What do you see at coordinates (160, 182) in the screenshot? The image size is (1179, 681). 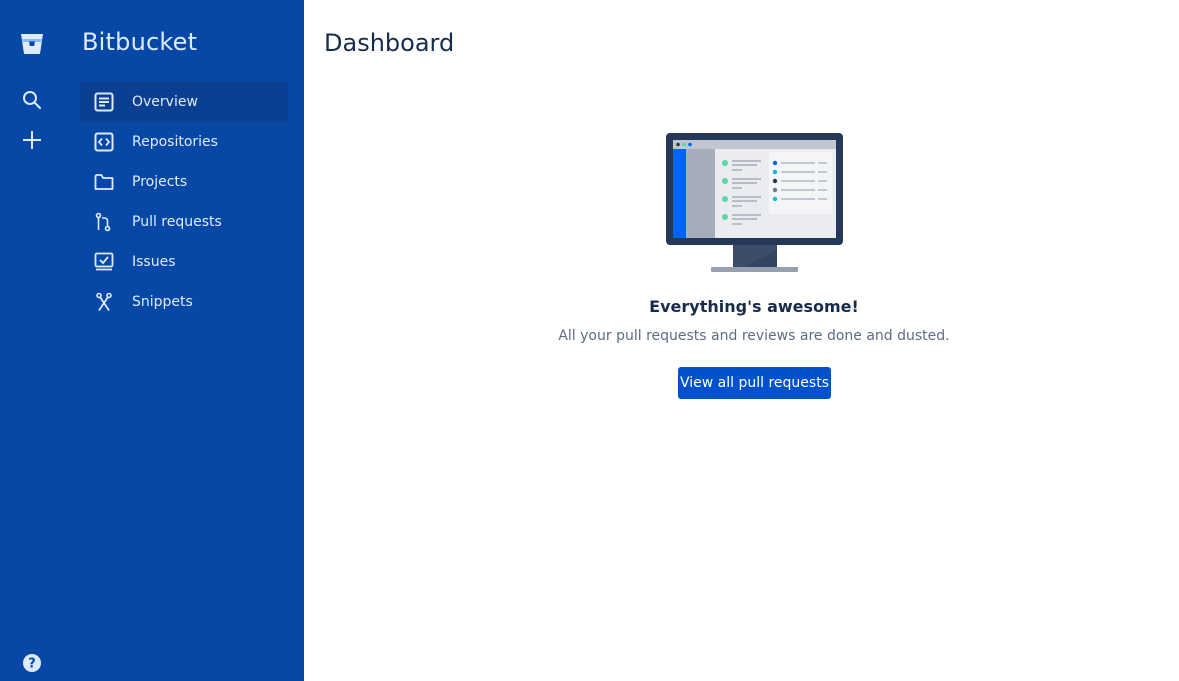 I see `sidebar-item-label: Projects` at bounding box center [160, 182].